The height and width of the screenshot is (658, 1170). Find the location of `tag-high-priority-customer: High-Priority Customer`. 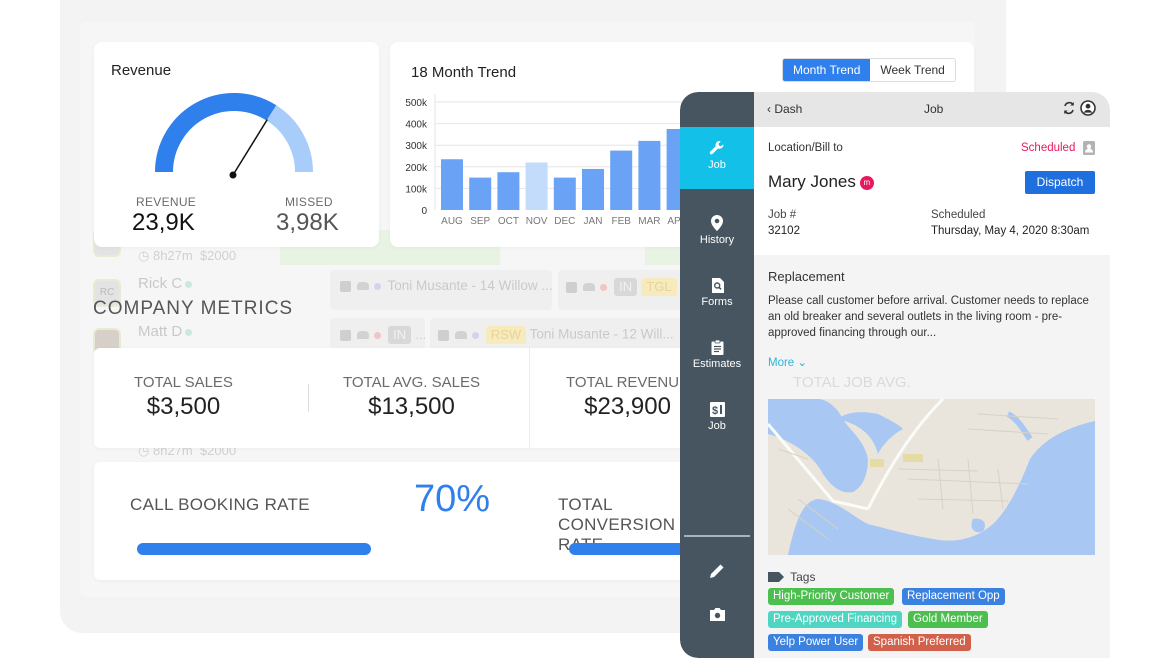

tag-high-priority-customer: High-Priority Customer is located at coordinates (831, 596).